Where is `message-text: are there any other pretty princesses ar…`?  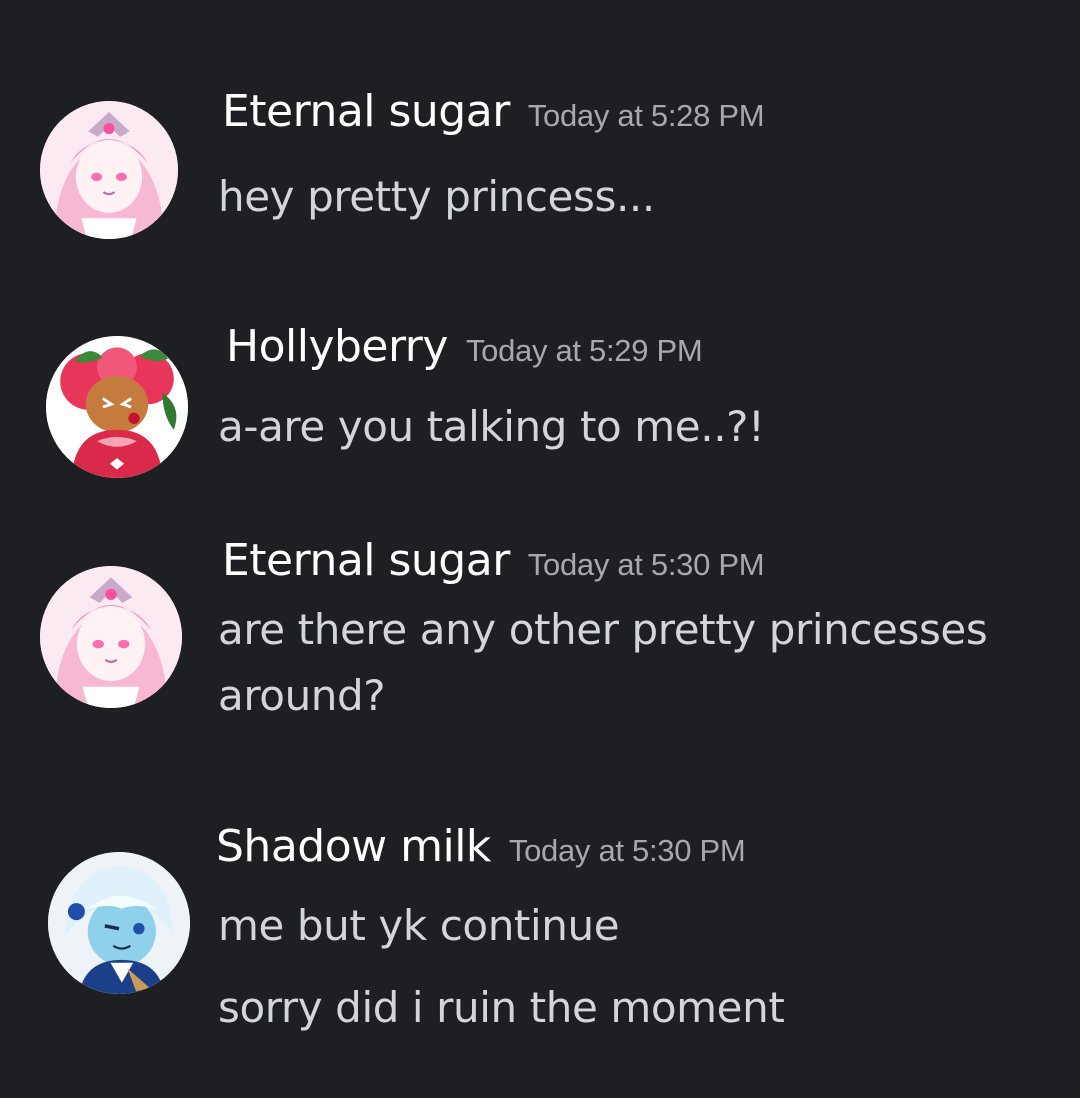
message-text: are there any other pretty princesses ar… is located at coordinates (603, 663).